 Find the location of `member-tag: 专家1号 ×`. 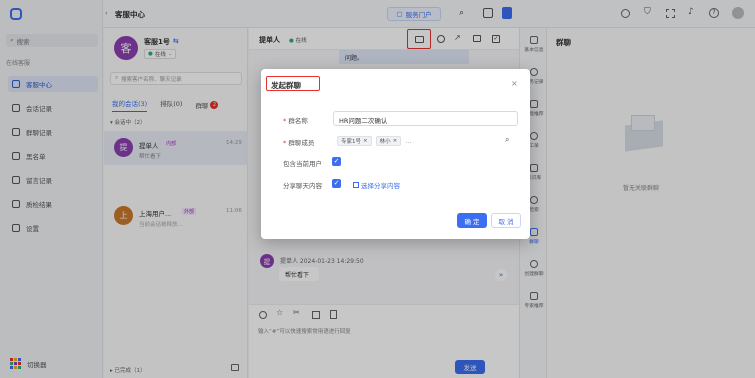

member-tag: 专家1号 × is located at coordinates (354, 140).